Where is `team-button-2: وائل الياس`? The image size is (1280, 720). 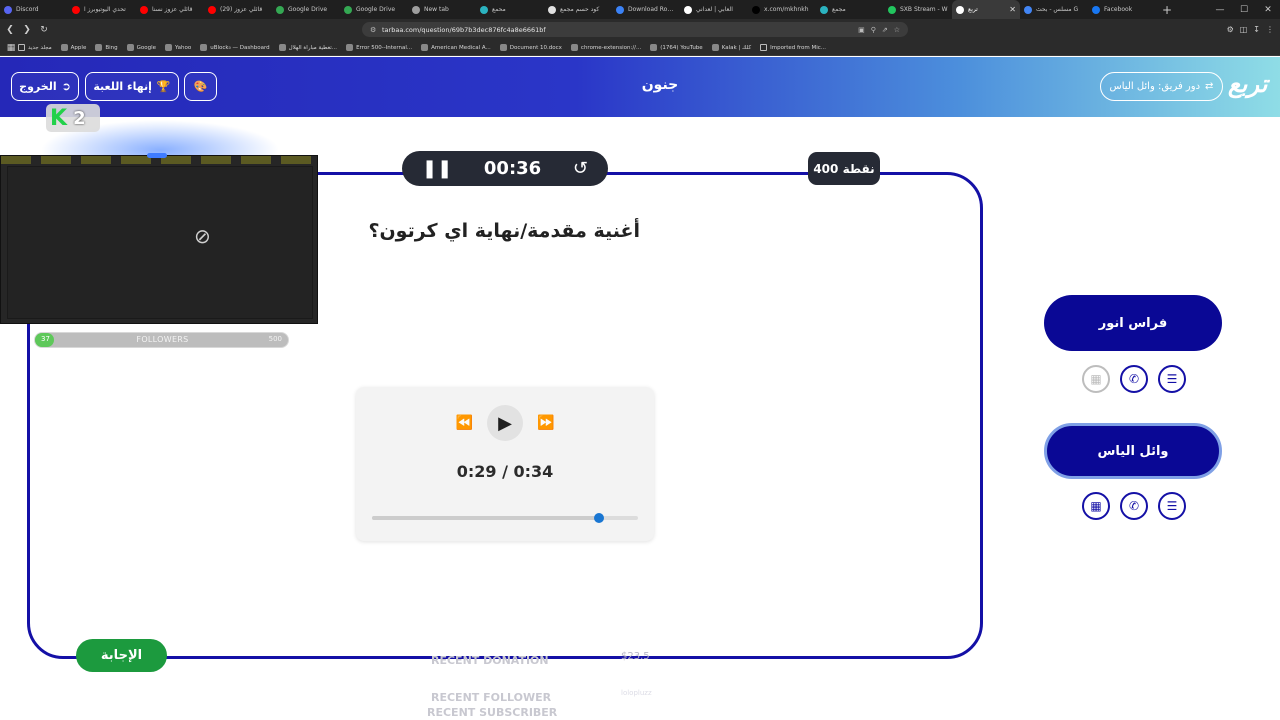 team-button-2: وائل الياس is located at coordinates (1133, 451).